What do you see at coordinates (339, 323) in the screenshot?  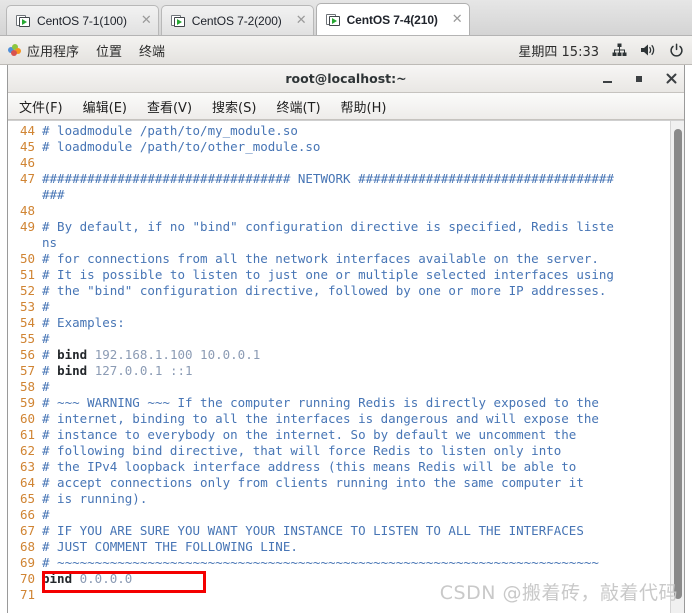 I see `editor-line: 54 # Examples:` at bounding box center [339, 323].